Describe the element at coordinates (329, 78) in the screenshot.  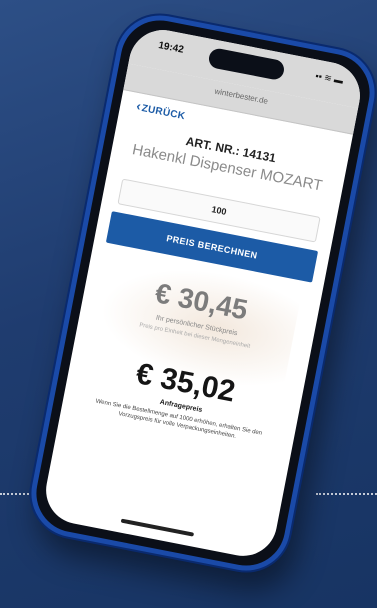
I see `signal-wifi-battery-icon: ▪▪ ≋ ▬` at that location.